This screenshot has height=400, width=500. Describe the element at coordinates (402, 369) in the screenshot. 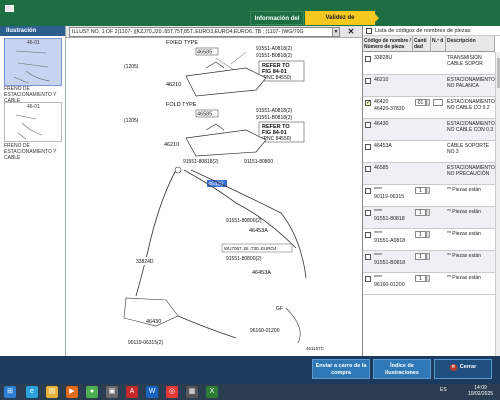

I see `illustration-index-button: Índice de ilustraciones` at that location.